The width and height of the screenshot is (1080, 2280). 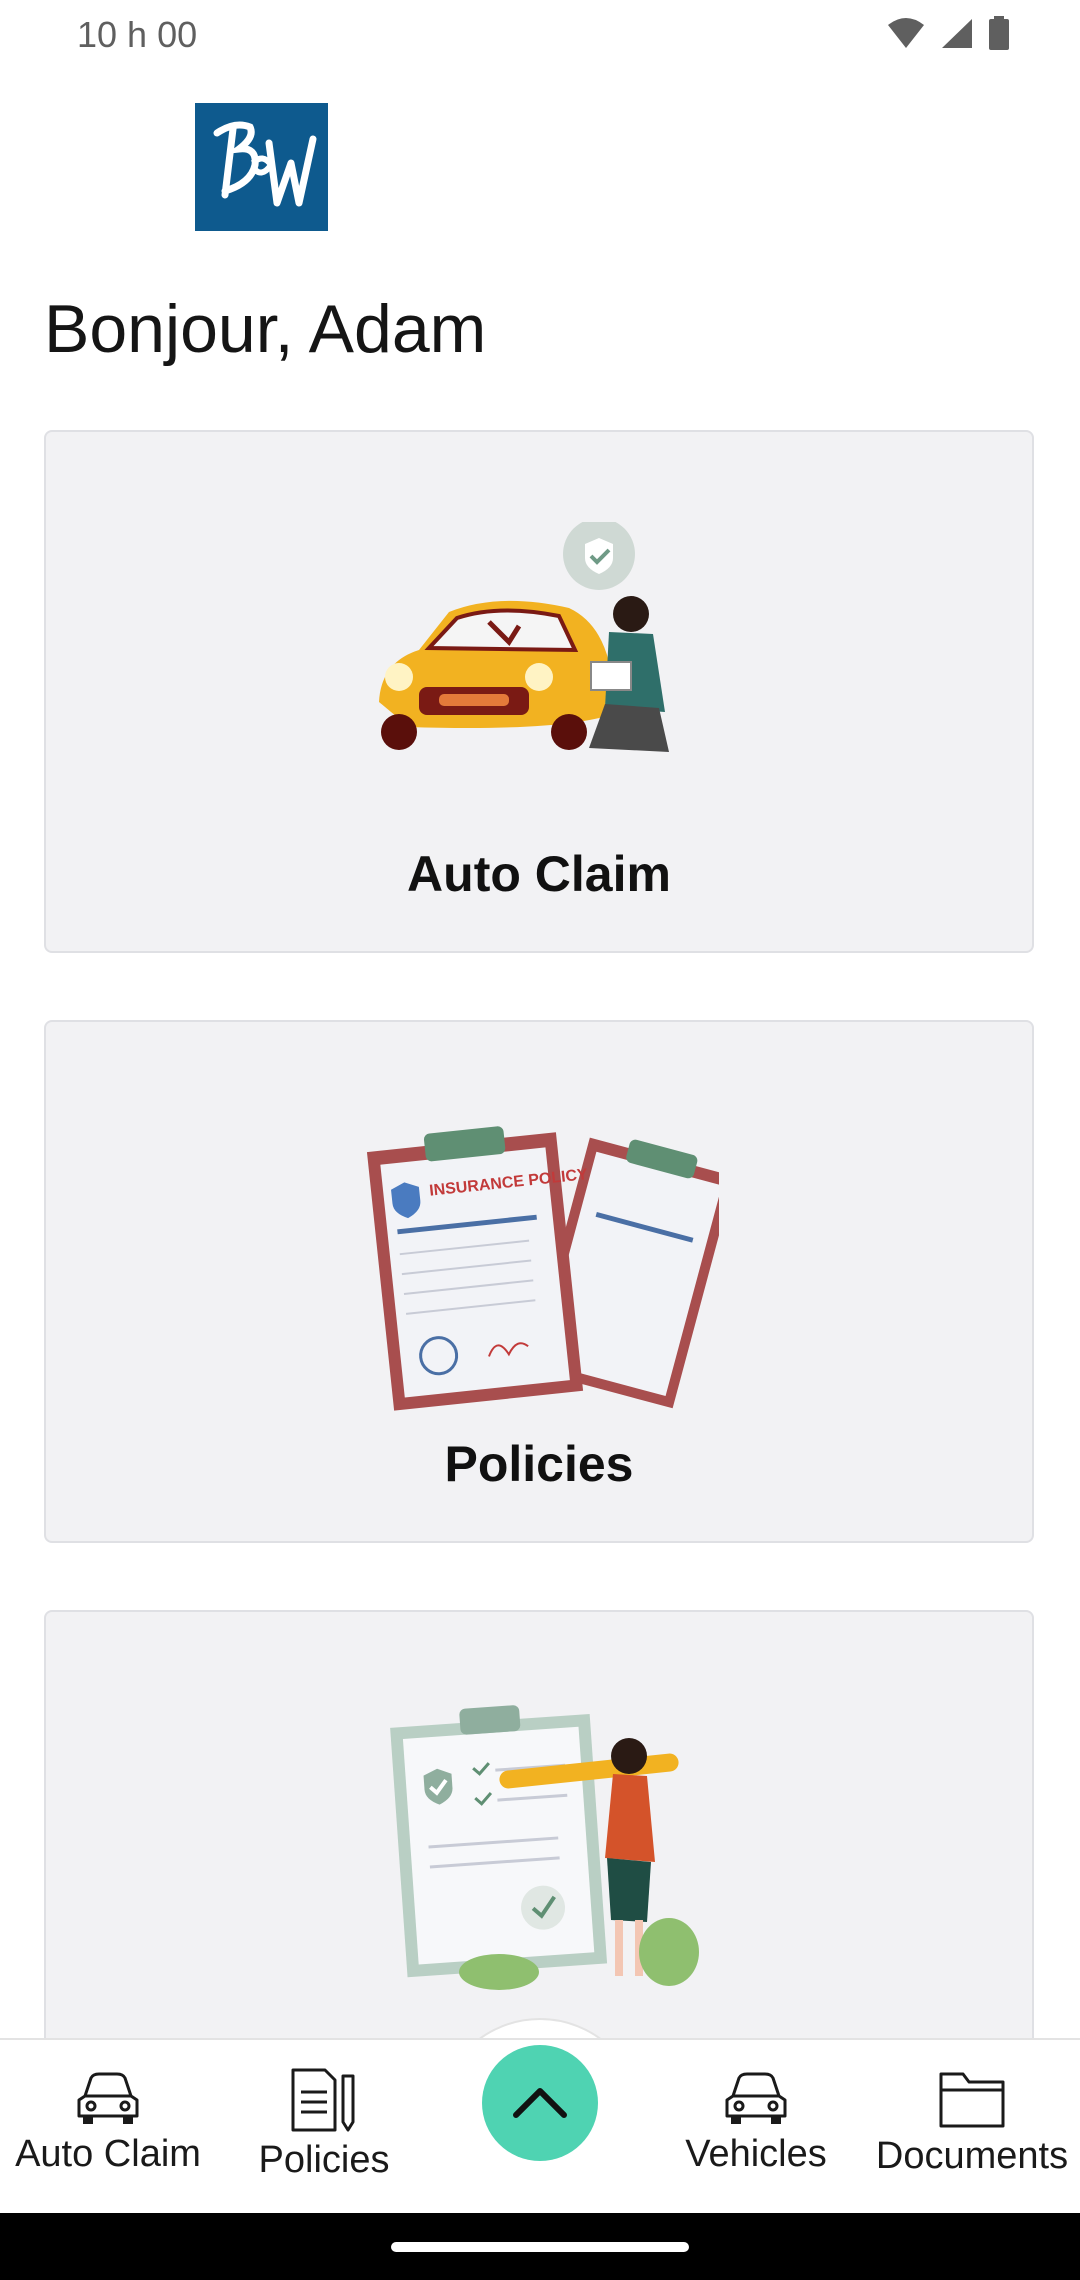 What do you see at coordinates (972, 2156) in the screenshot?
I see `nav-documents-label: Documents` at bounding box center [972, 2156].